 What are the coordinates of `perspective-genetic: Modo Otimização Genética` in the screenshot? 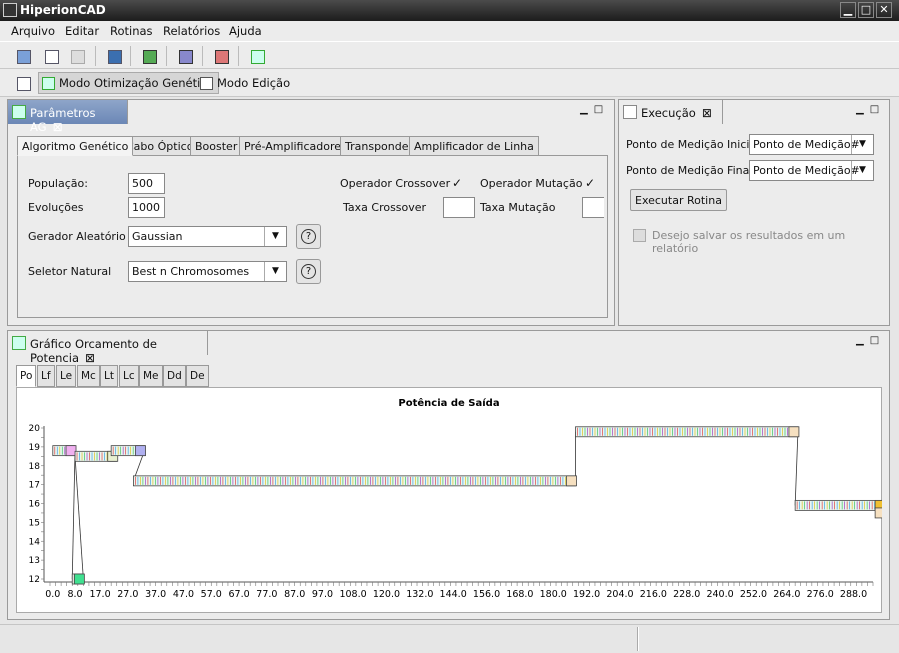 It's located at (128, 83).